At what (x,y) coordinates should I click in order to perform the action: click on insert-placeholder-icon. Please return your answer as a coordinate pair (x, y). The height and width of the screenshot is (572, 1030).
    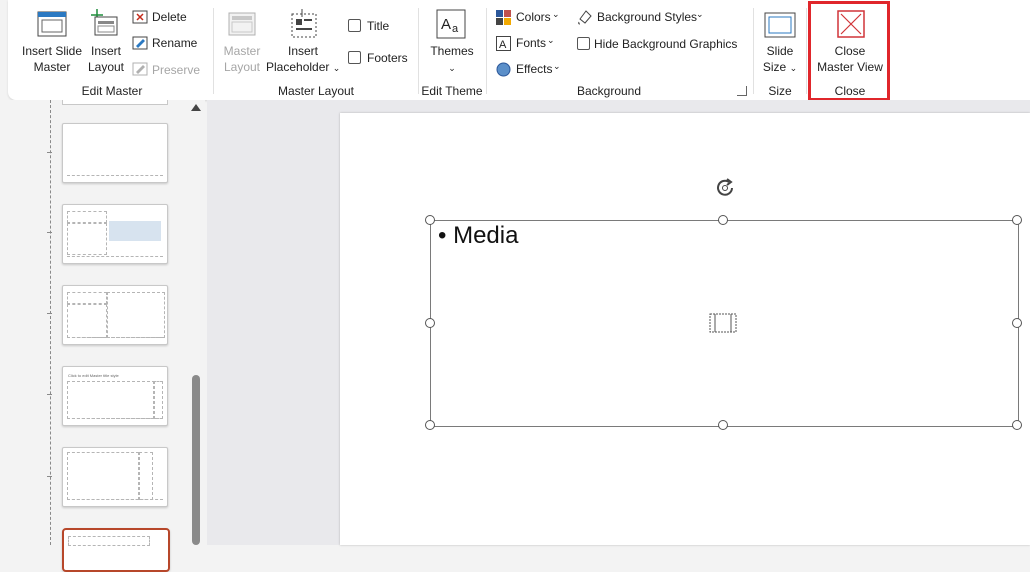
    Looking at the image, I should click on (304, 23).